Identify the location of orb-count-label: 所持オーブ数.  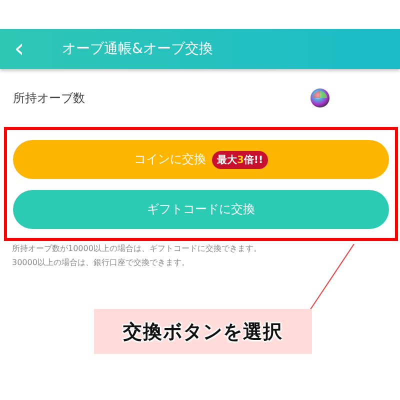
(49, 98).